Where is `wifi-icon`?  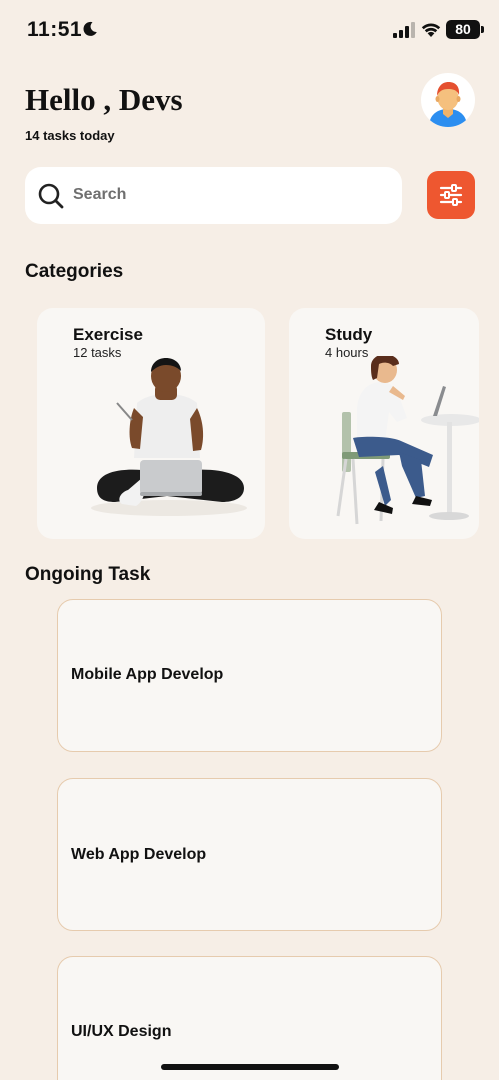 wifi-icon is located at coordinates (431, 30).